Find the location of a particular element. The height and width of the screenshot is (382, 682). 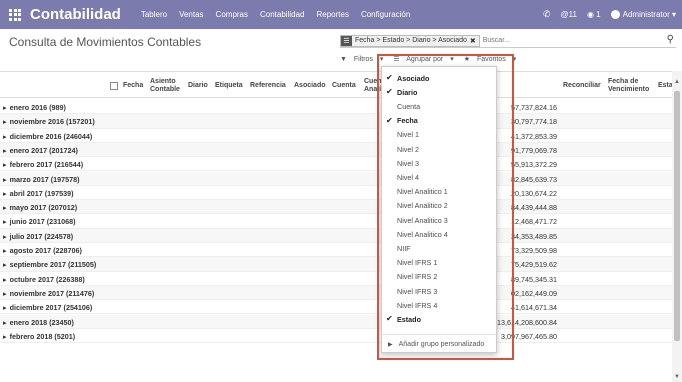

menu-item-tablero: Tablero is located at coordinates (154, 14).